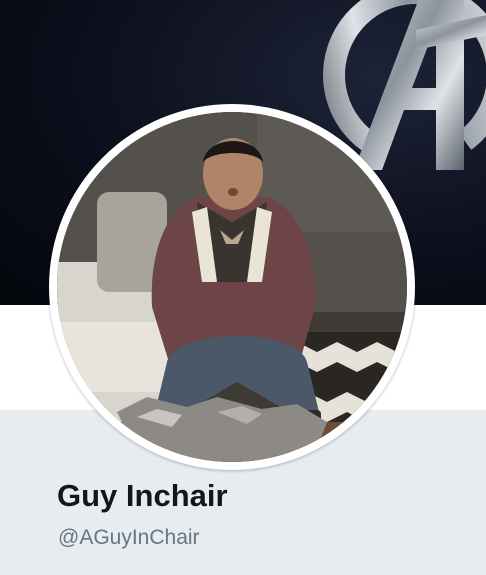  What do you see at coordinates (142, 495) in the screenshot?
I see `profile-display-name: Guy Inchair` at bounding box center [142, 495].